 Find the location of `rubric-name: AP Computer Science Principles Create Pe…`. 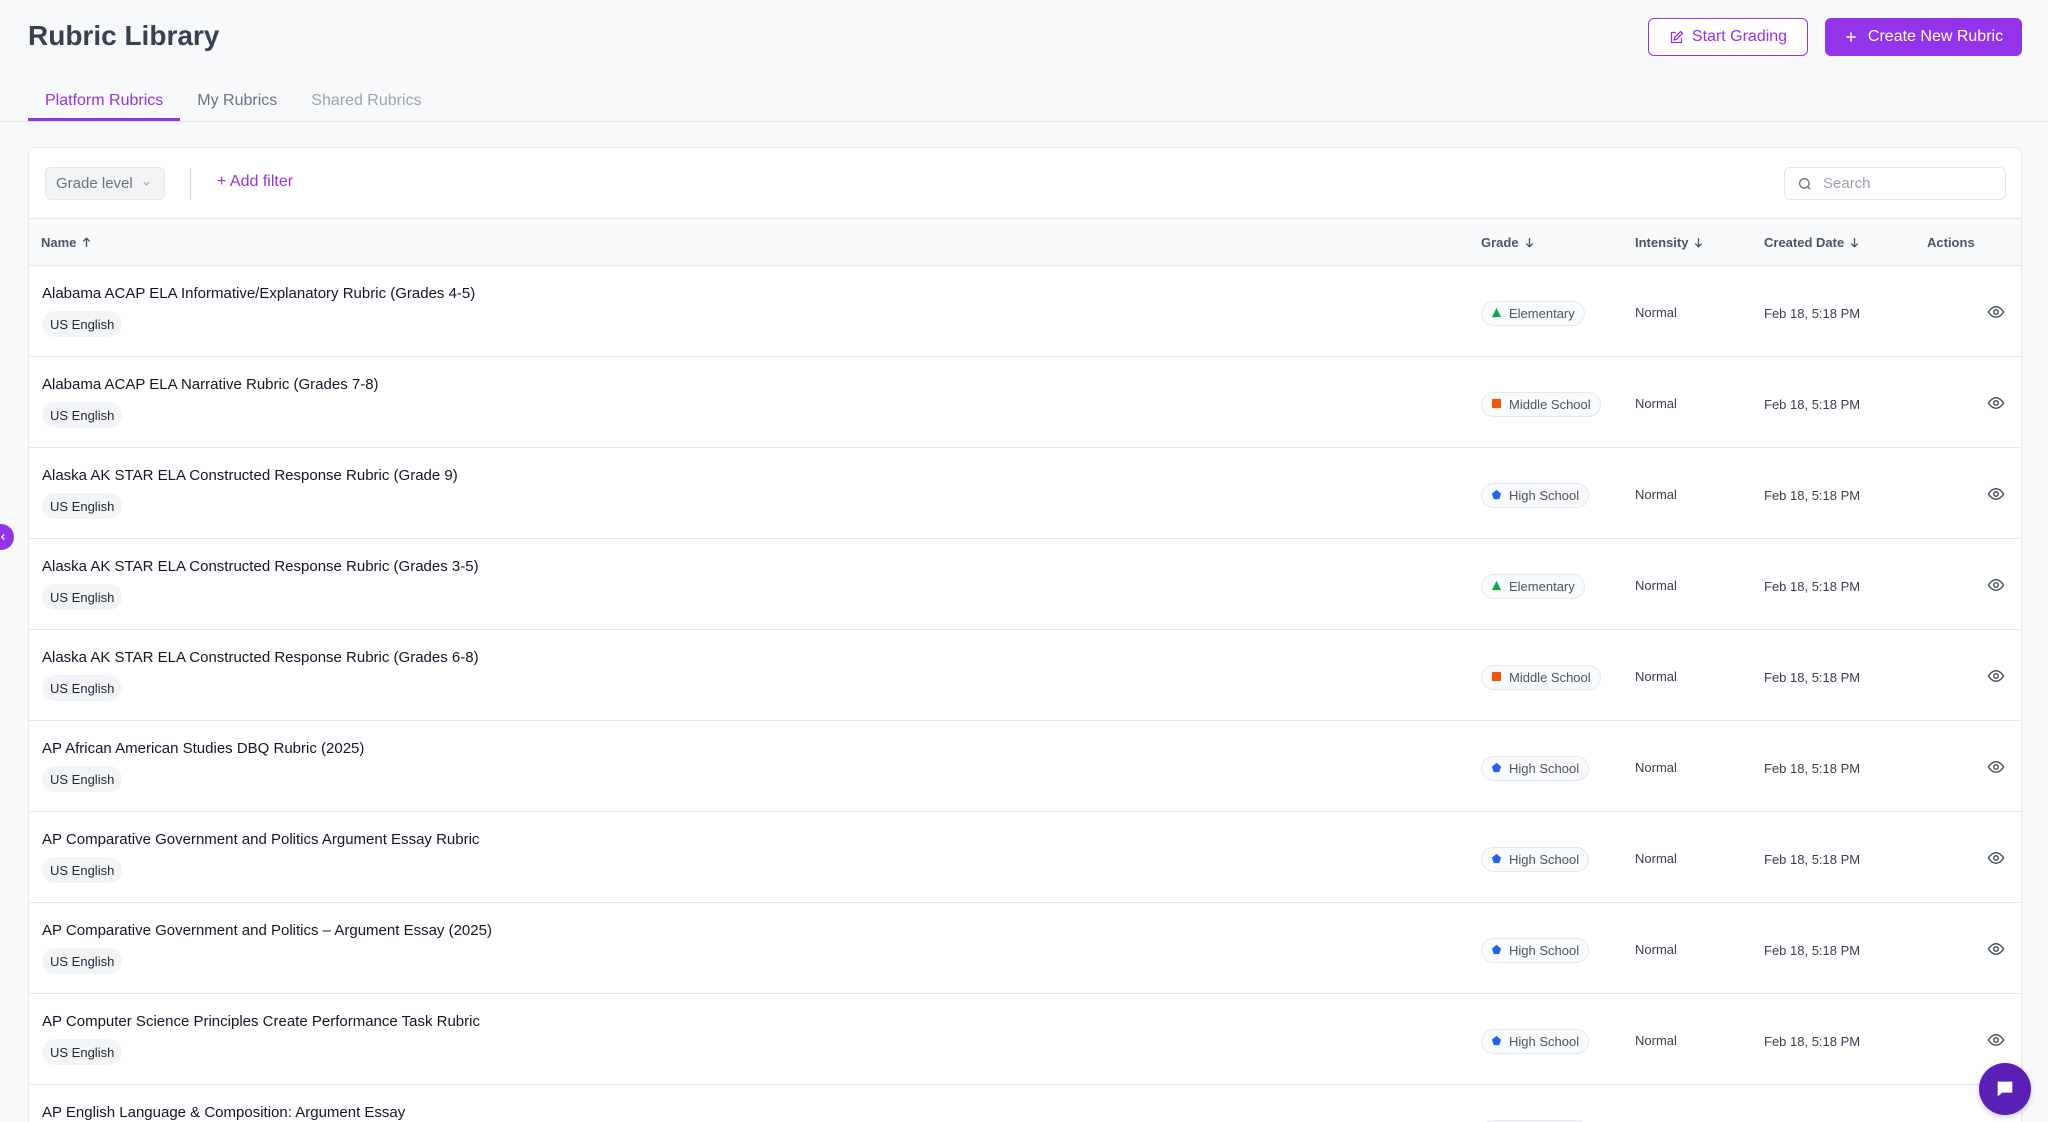

rubric-name: AP Computer Science Principles Create Pe… is located at coordinates (261, 1021).